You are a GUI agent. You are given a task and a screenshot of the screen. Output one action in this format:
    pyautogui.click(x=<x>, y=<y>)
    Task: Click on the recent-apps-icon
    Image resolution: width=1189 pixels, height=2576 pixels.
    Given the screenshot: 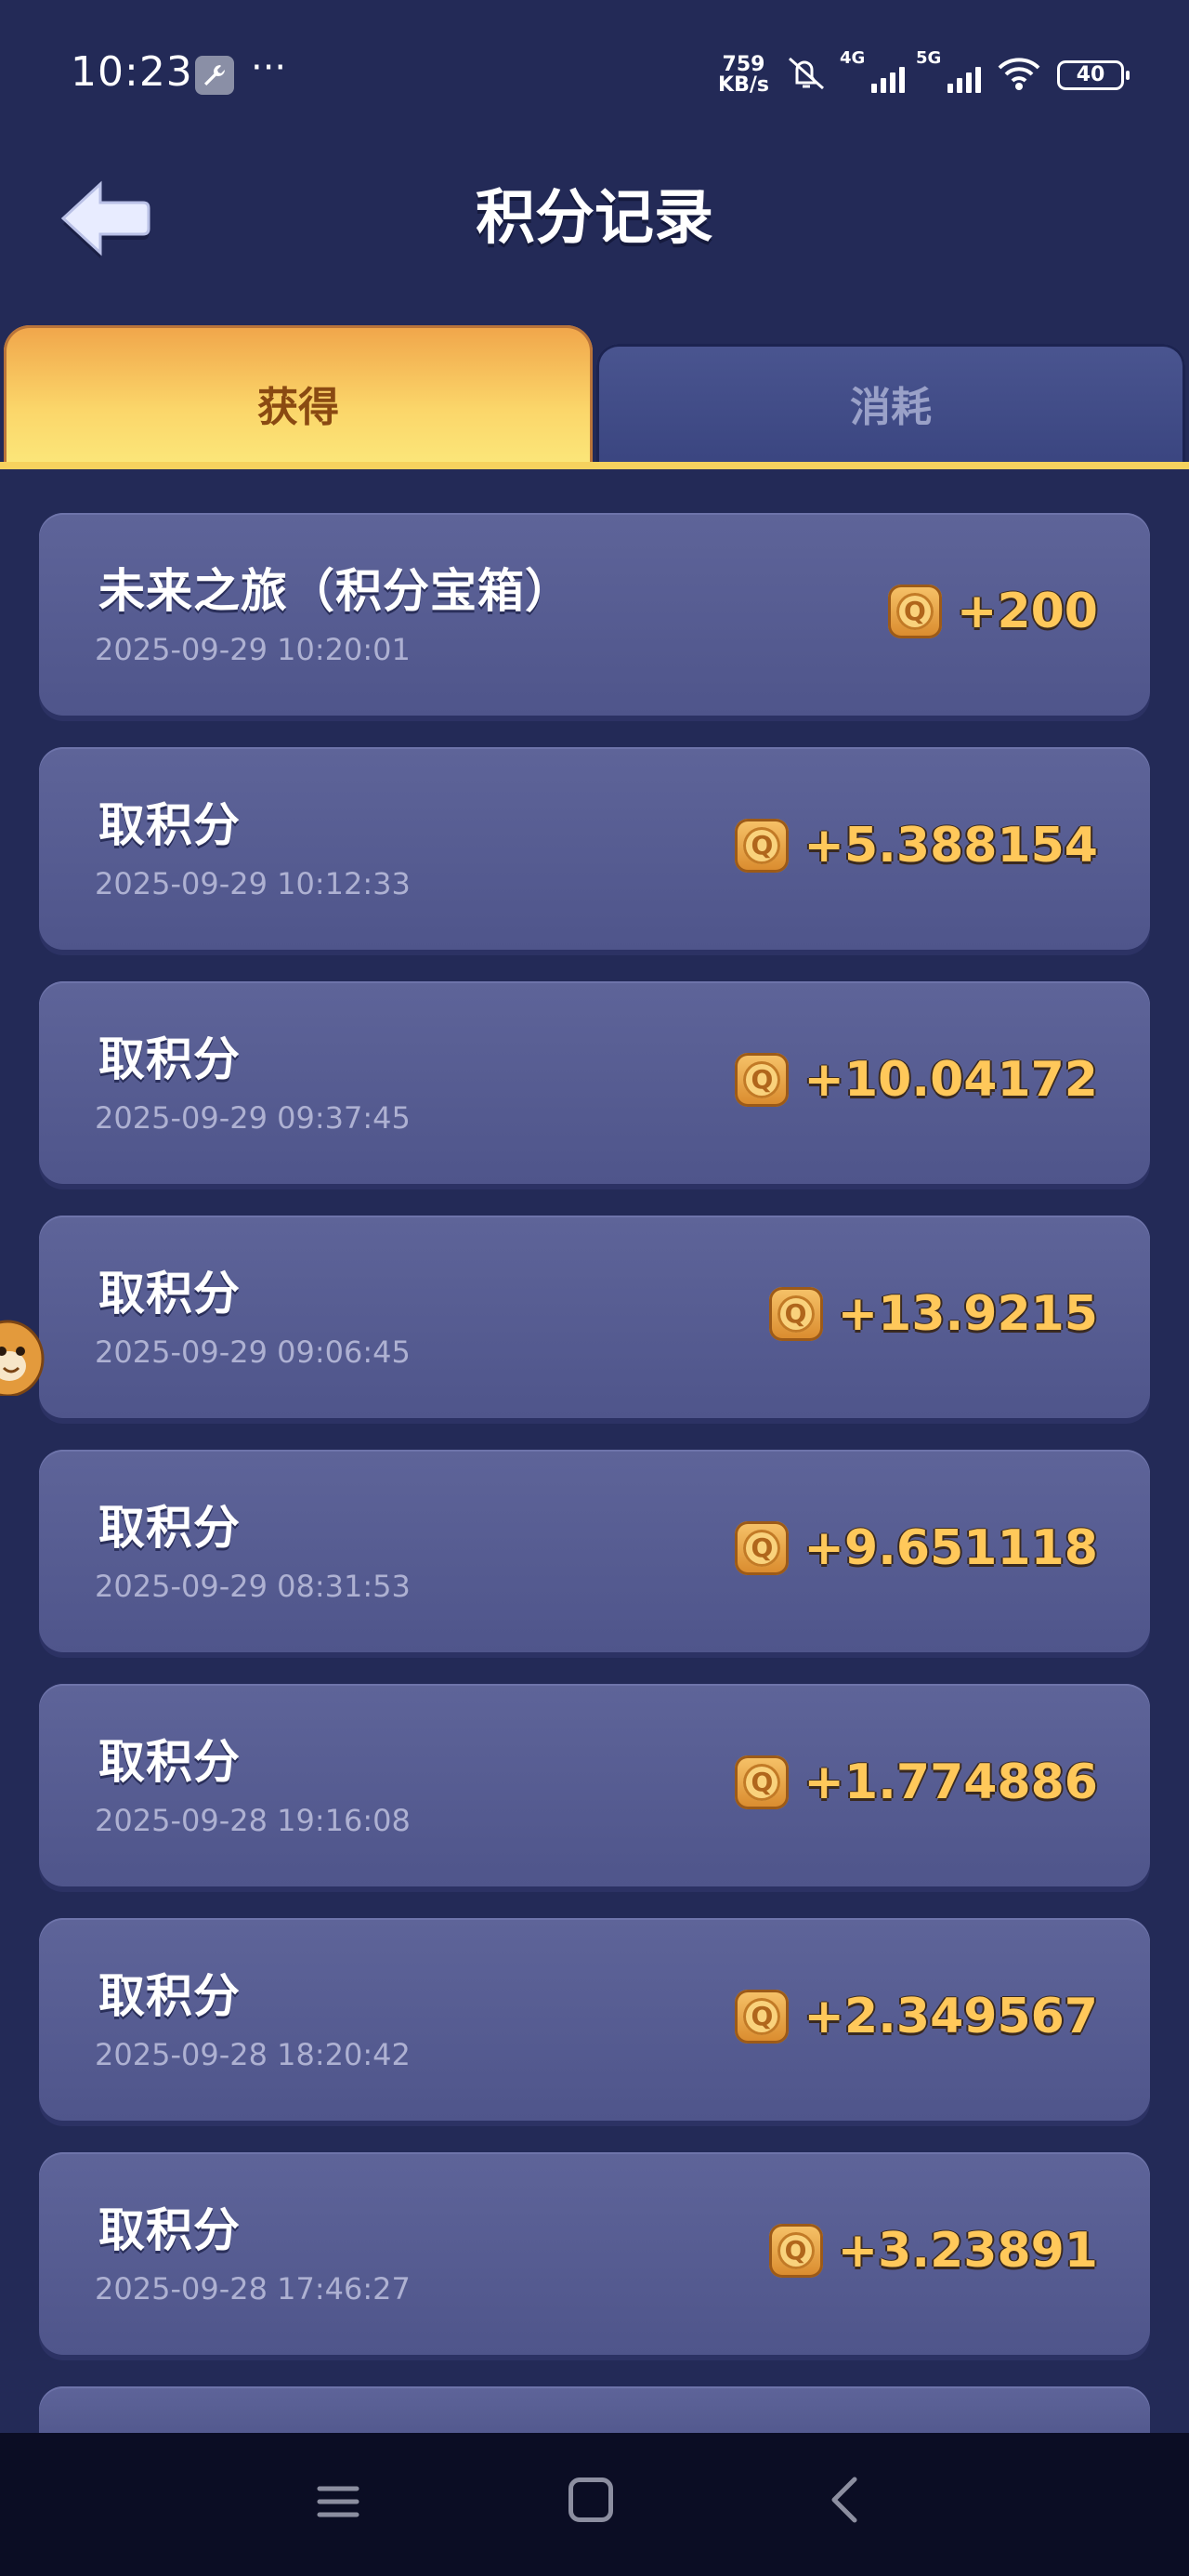 What is the action you would take?
    pyautogui.click(x=338, y=2503)
    